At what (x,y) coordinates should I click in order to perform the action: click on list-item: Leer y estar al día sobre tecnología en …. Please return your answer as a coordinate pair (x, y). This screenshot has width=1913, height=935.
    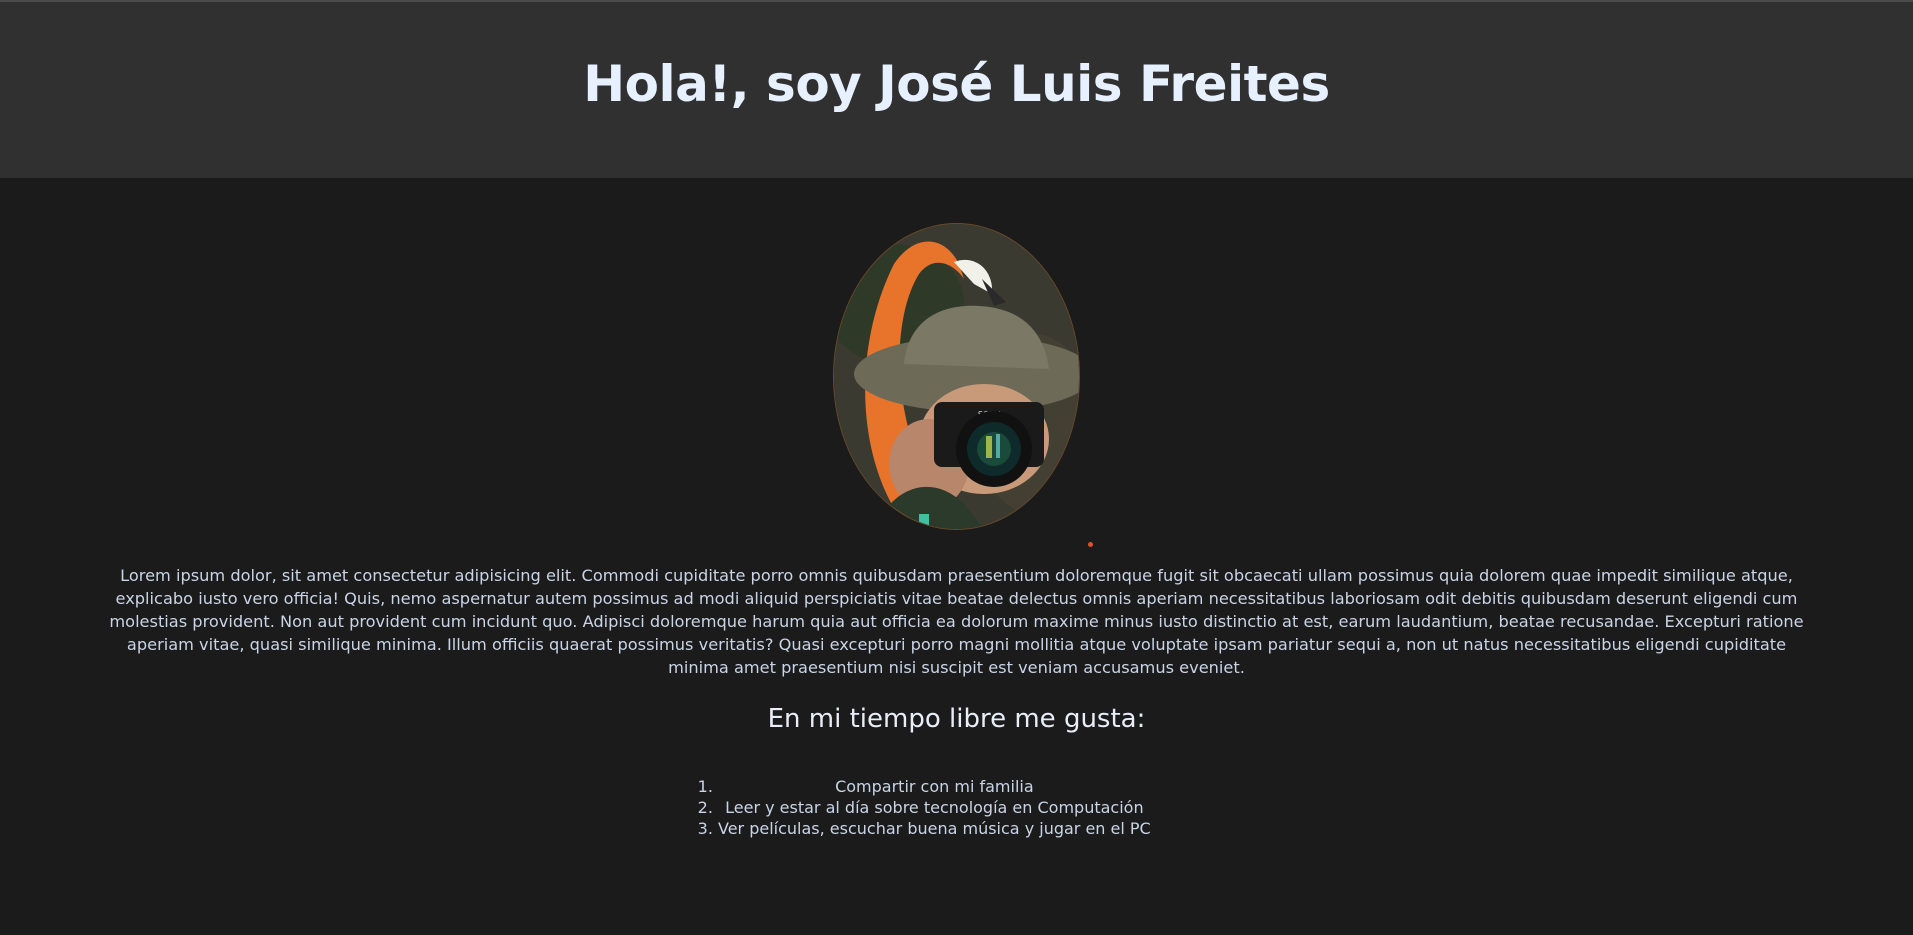
    Looking at the image, I should click on (934, 807).